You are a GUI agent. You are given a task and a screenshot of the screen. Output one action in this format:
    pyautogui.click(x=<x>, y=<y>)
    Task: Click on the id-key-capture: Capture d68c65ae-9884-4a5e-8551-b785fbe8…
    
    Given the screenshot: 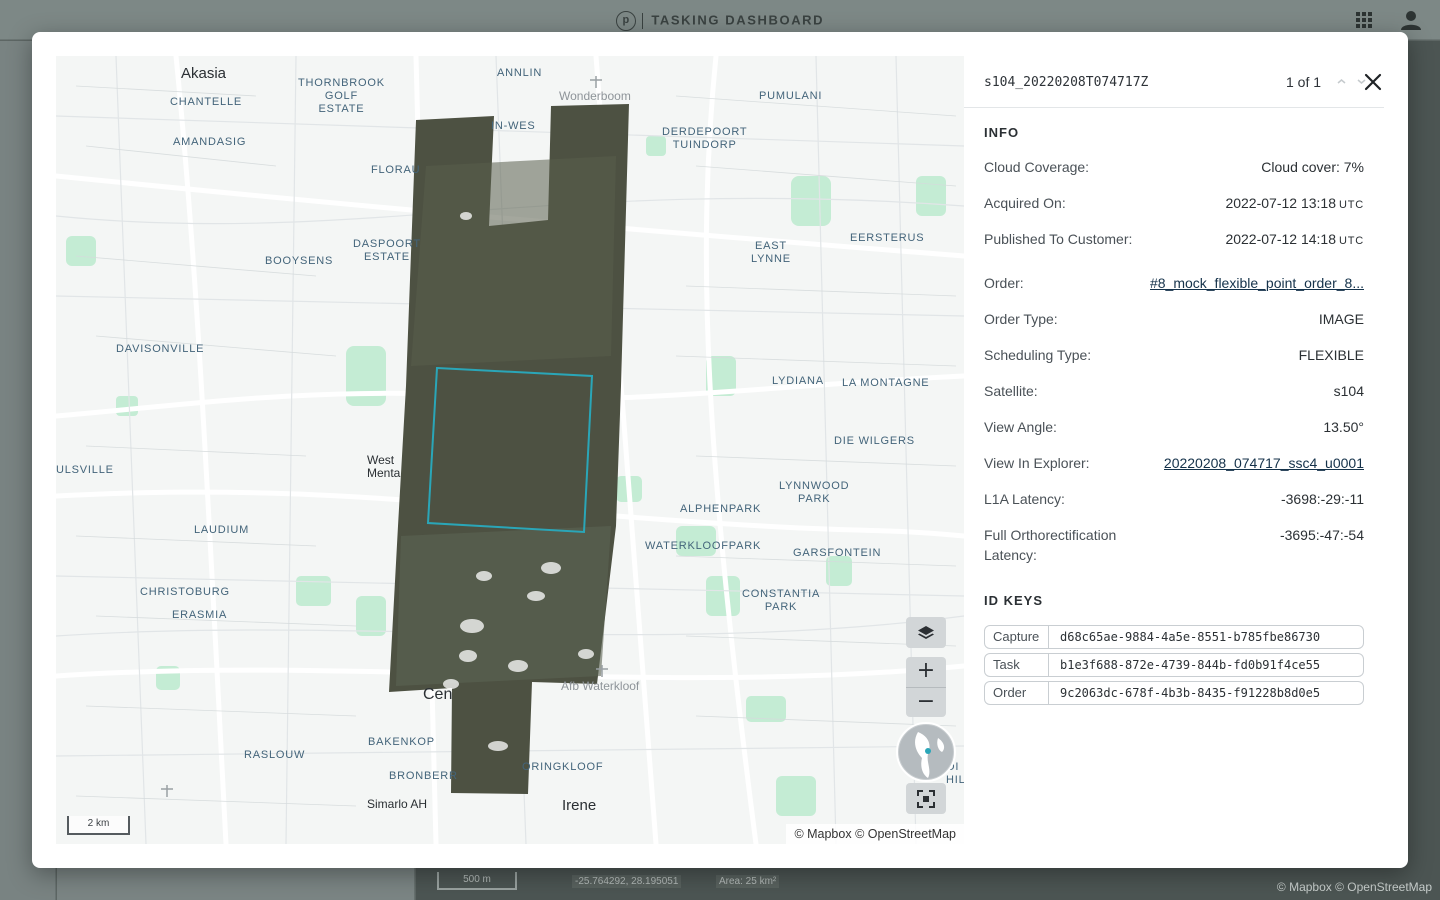 What is the action you would take?
    pyautogui.click(x=1174, y=637)
    